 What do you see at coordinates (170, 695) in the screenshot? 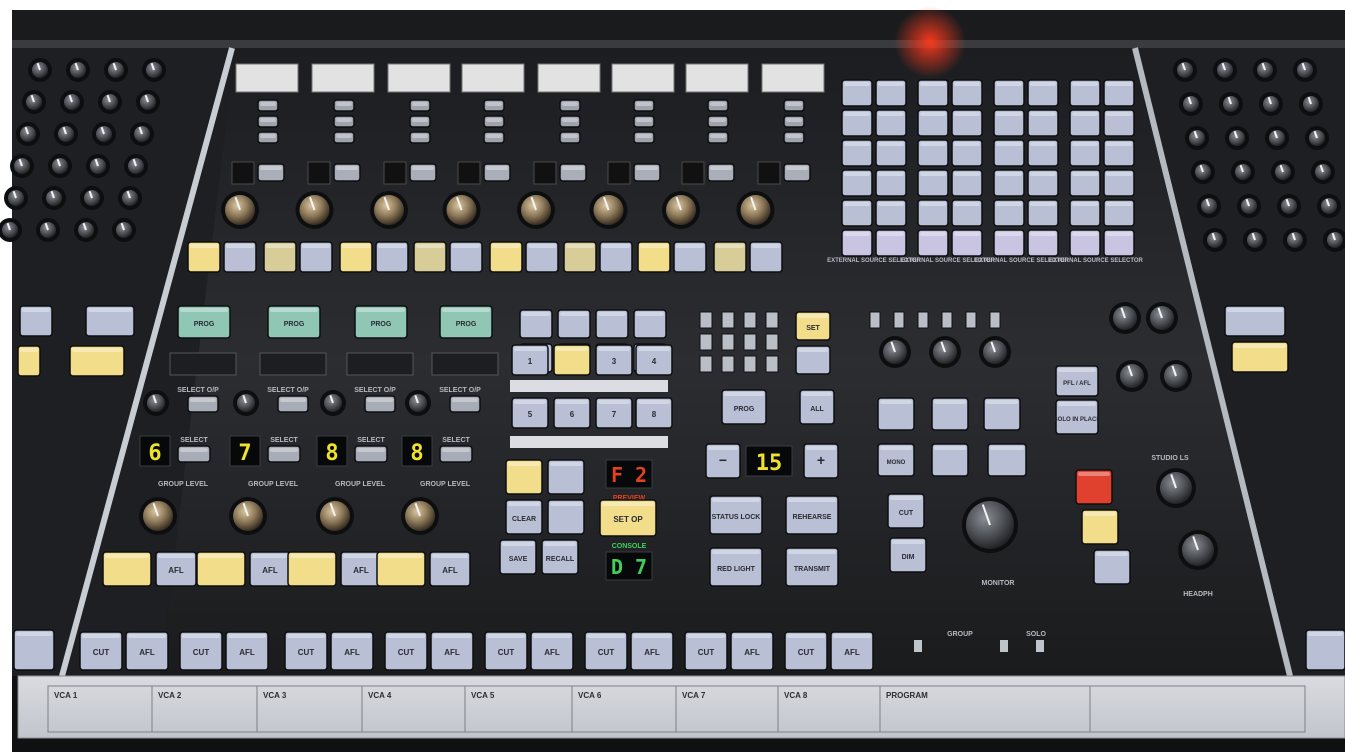
I see `strip-label-2: VCA 2` at bounding box center [170, 695].